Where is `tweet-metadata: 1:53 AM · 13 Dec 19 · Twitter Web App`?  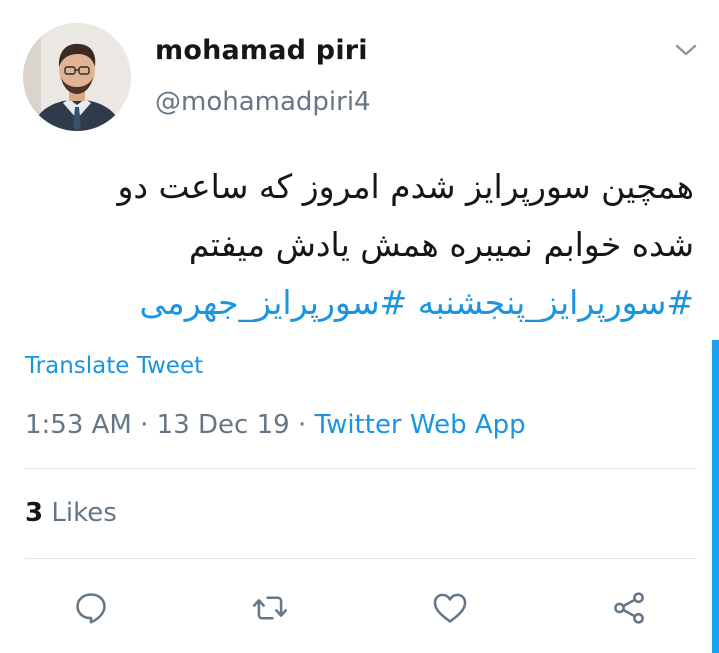
tweet-metadata: 1:53 AM · 13 Dec 19 · Twitter Web App is located at coordinates (275, 425).